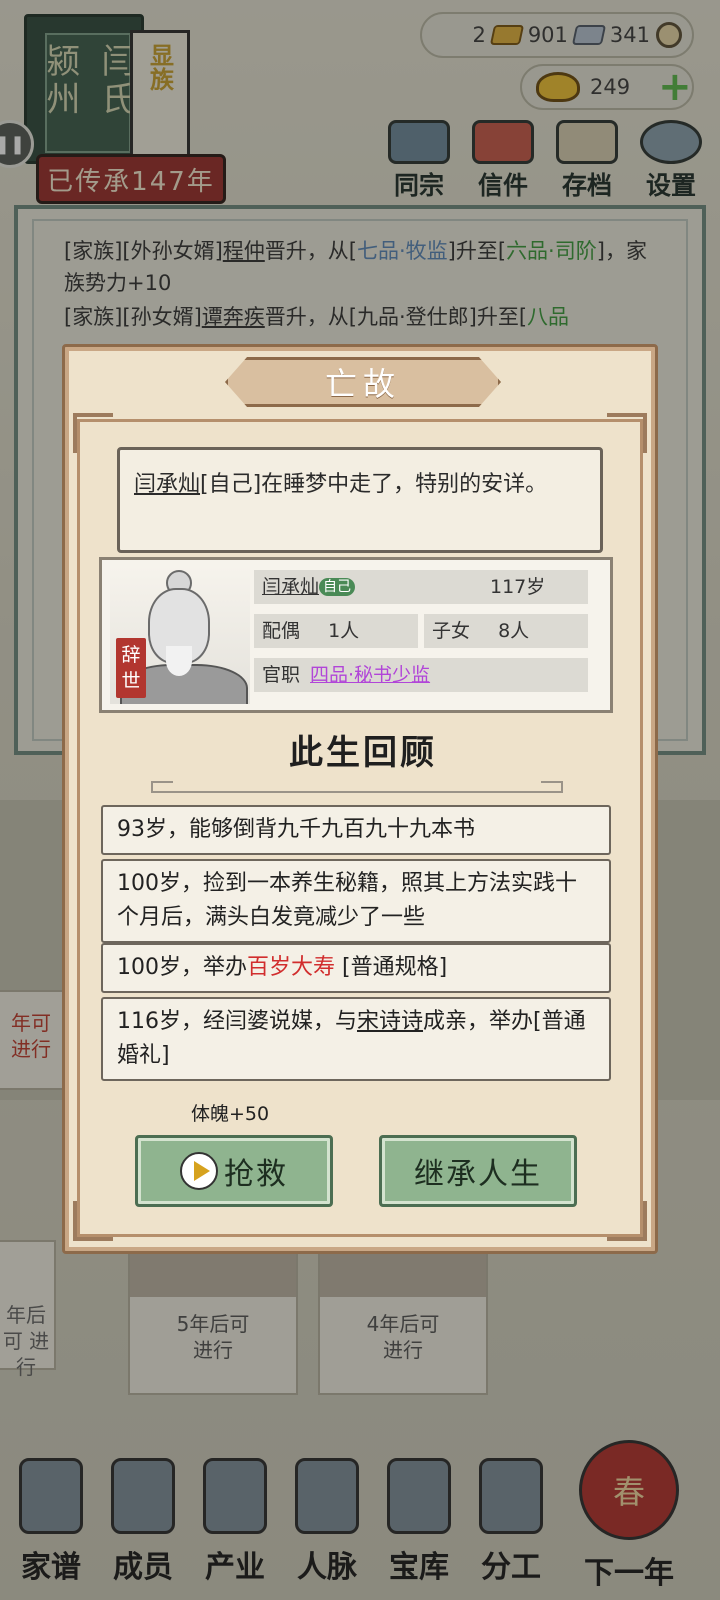  What do you see at coordinates (370, 675) in the screenshot?
I see `office-rank-link: 四品·秘书少监` at bounding box center [370, 675].